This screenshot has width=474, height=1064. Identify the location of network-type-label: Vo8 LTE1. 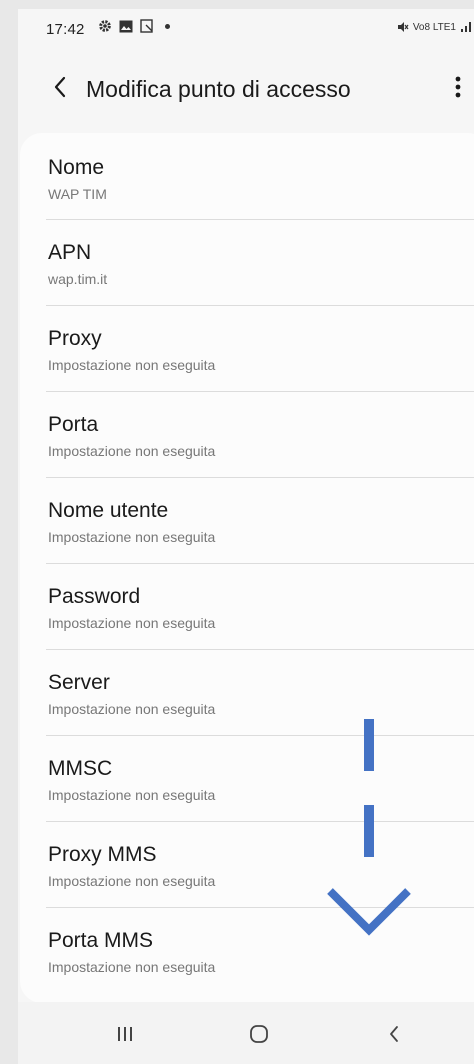
(434, 27).